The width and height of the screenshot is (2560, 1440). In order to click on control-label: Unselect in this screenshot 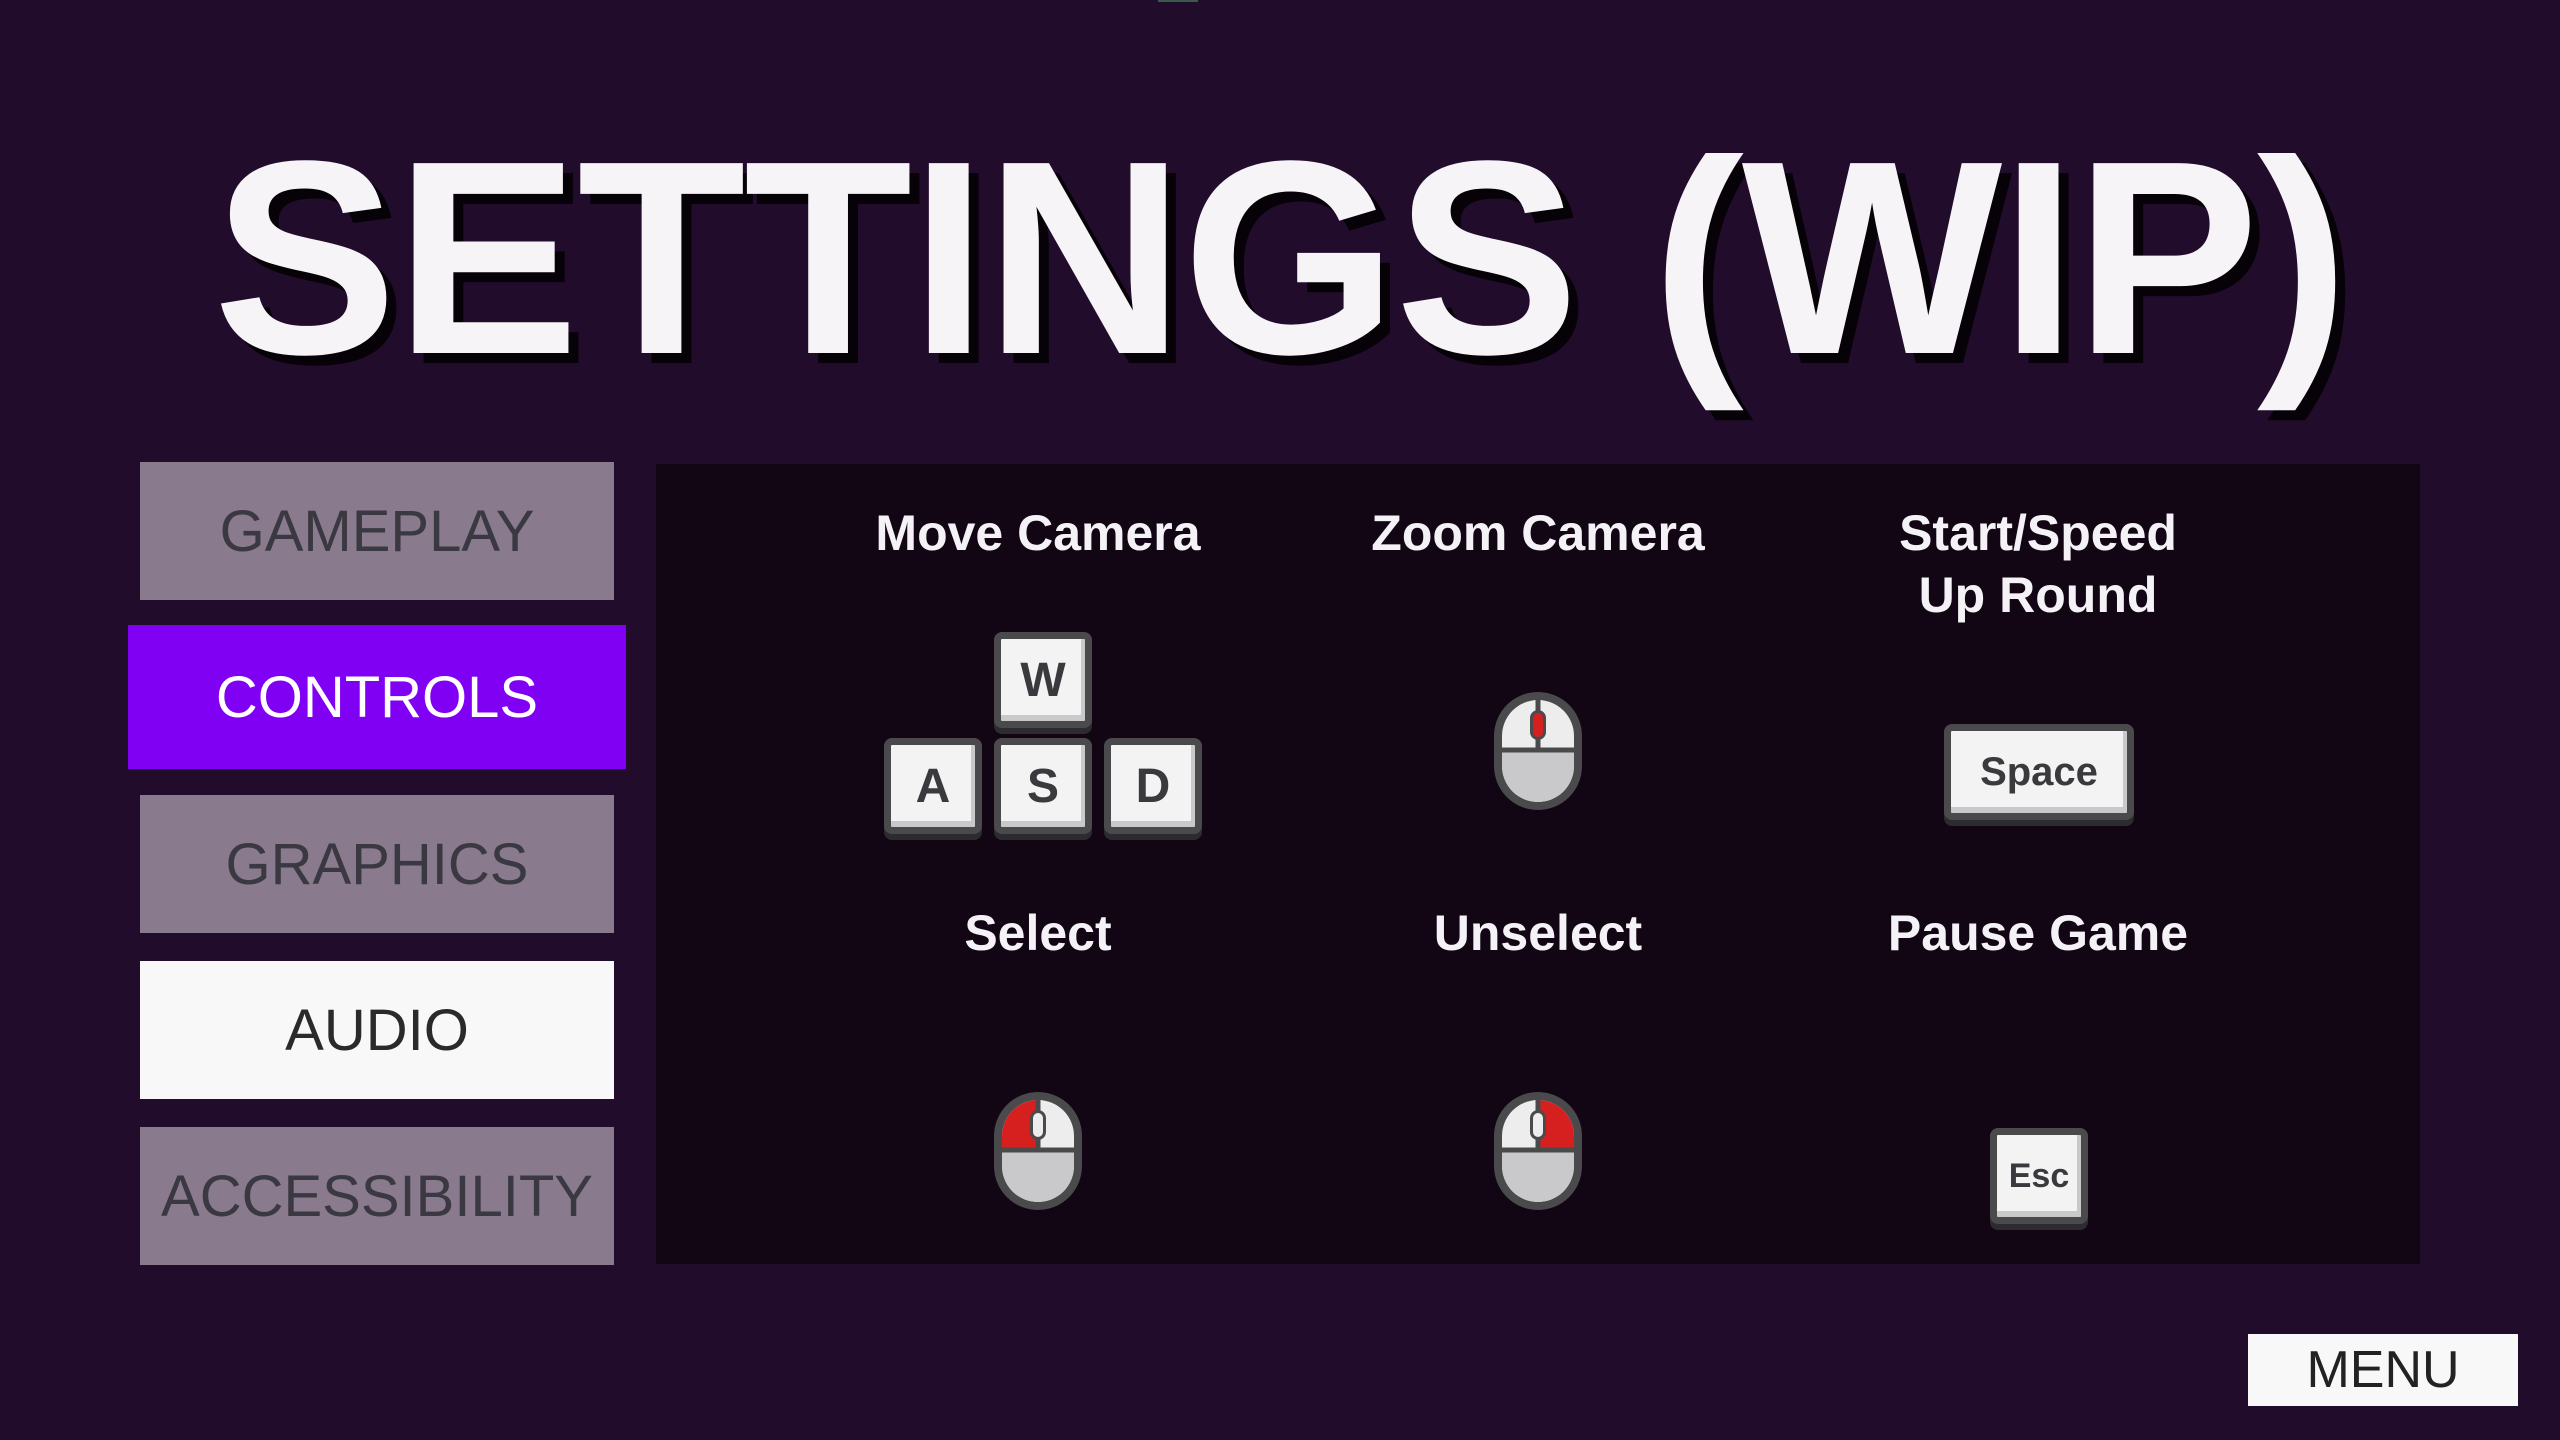, I will do `click(1538, 933)`.